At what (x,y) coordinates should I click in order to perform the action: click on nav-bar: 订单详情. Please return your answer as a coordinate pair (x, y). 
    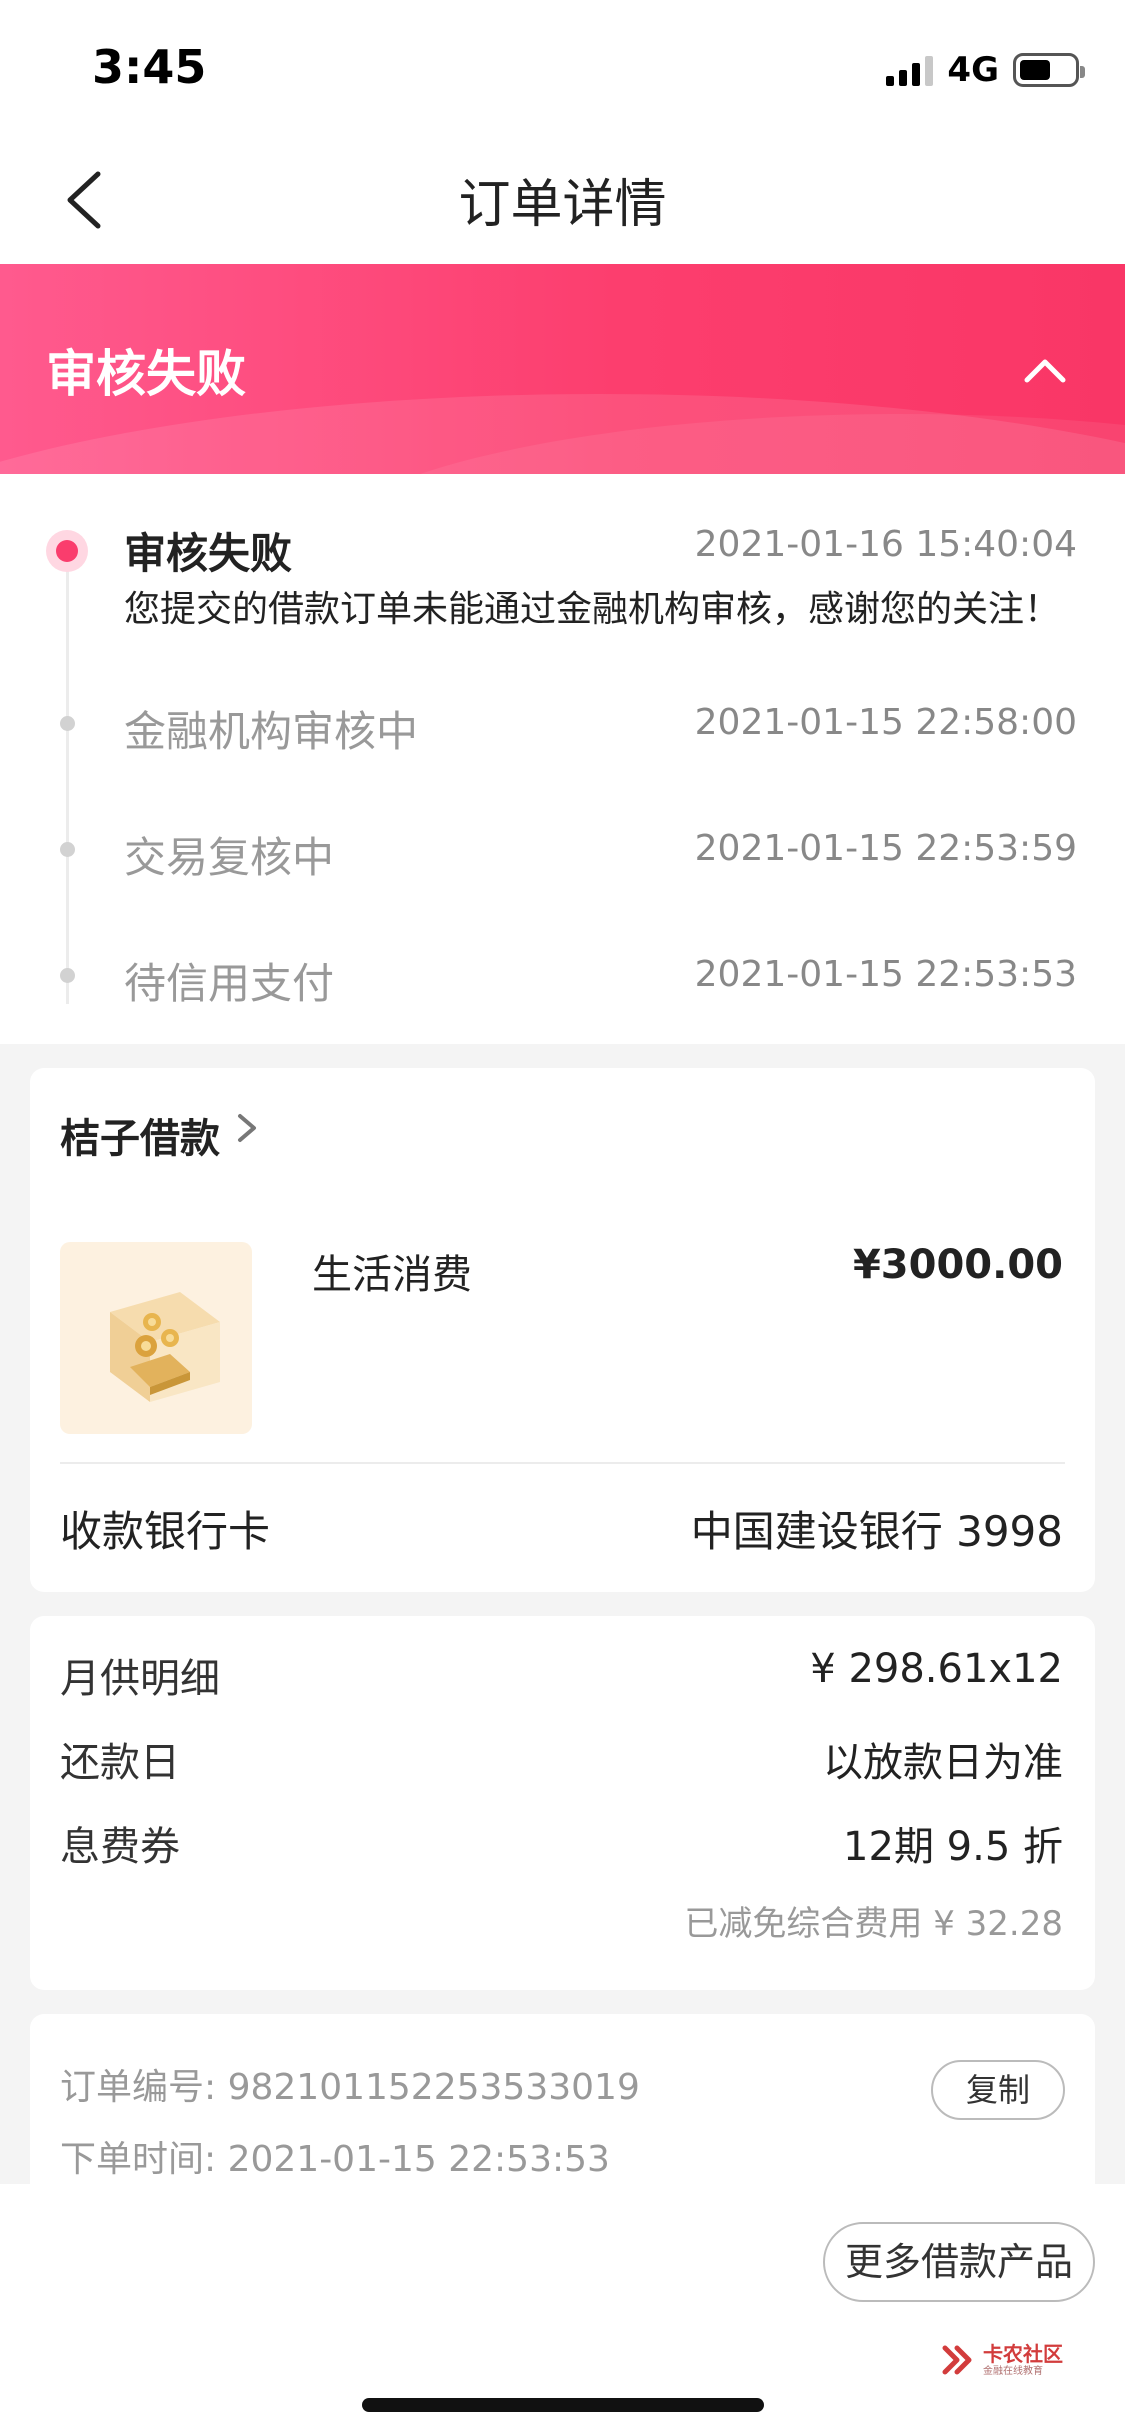
    Looking at the image, I should click on (562, 198).